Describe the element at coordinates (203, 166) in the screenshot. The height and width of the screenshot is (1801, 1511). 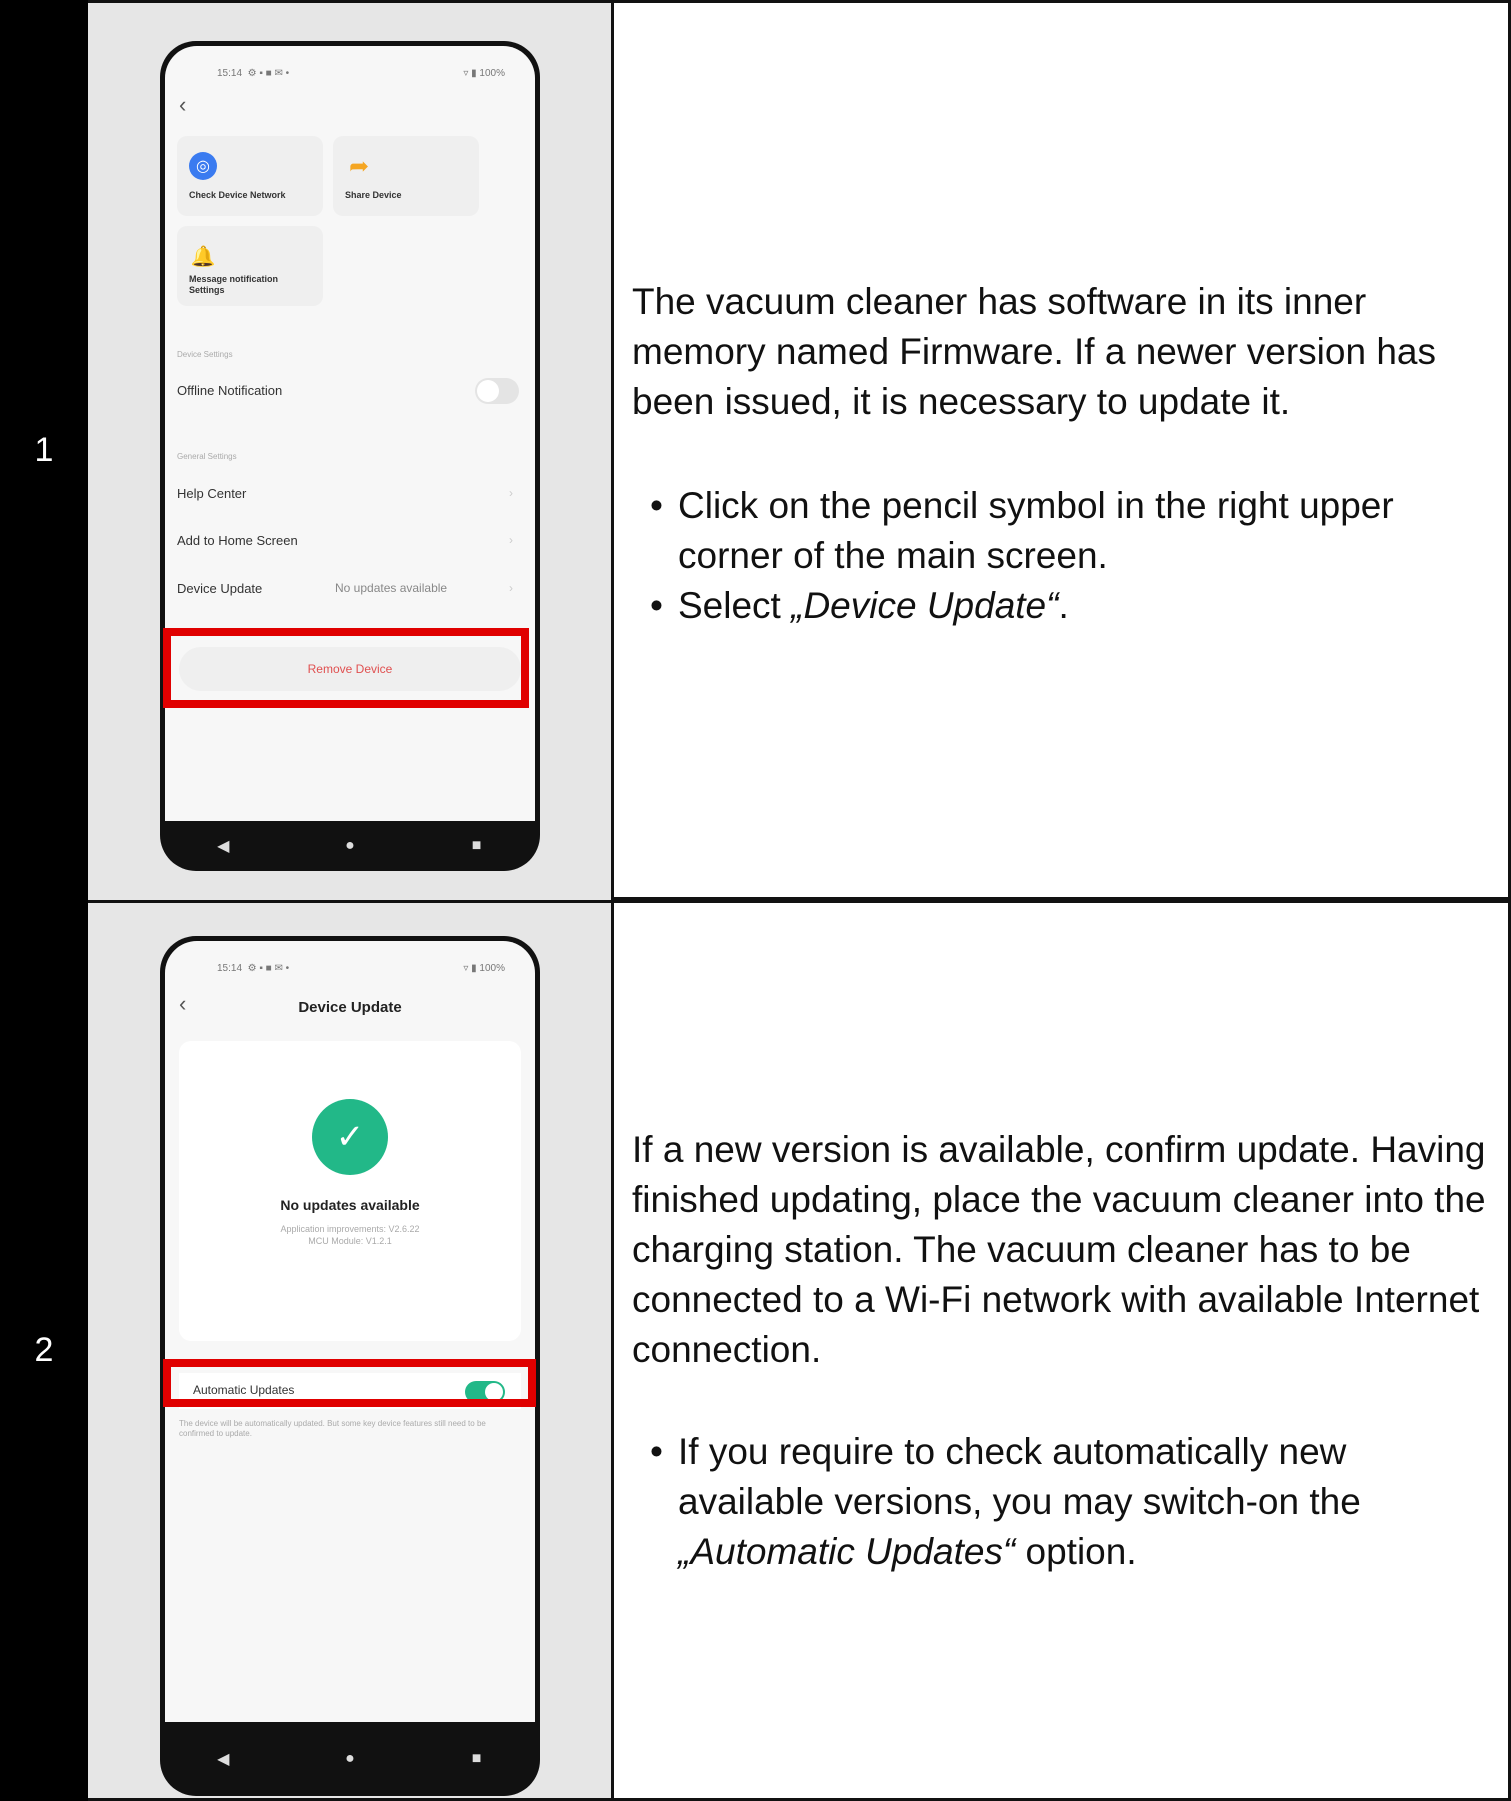
I see `network-icon: ◎` at that location.